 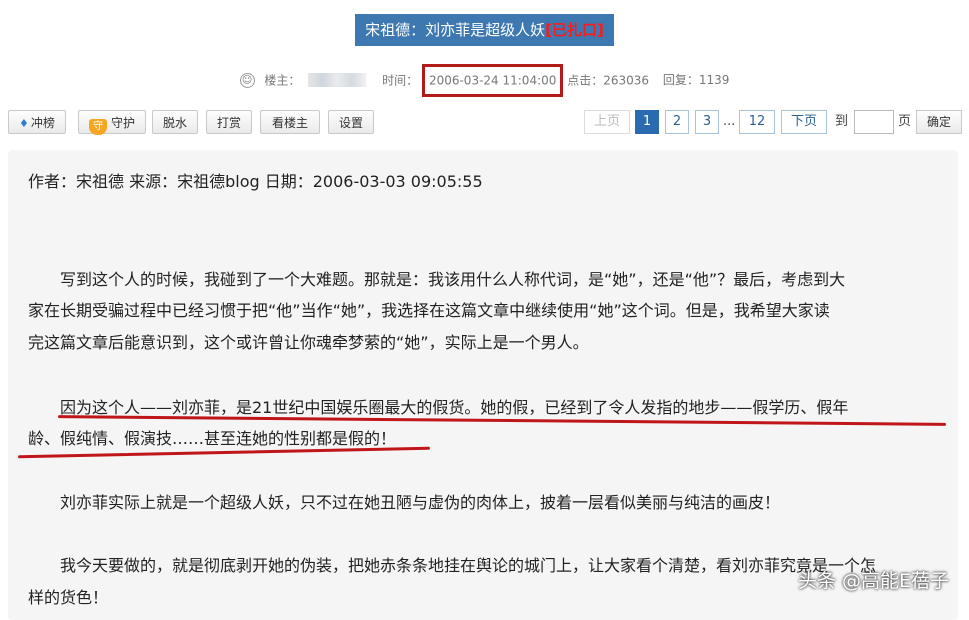 I want to click on prev-page-button: 上页, so click(x=607, y=122).